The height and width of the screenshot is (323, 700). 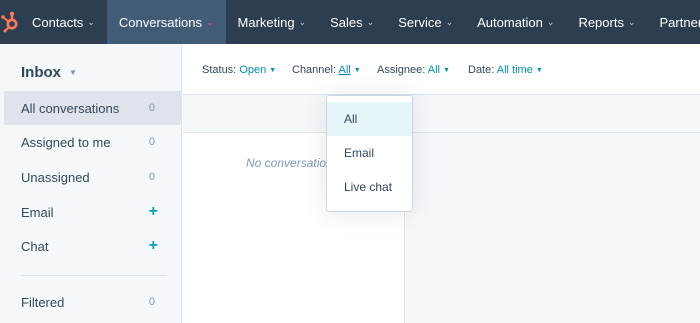 I want to click on channel-option-email: Email, so click(x=369, y=153).